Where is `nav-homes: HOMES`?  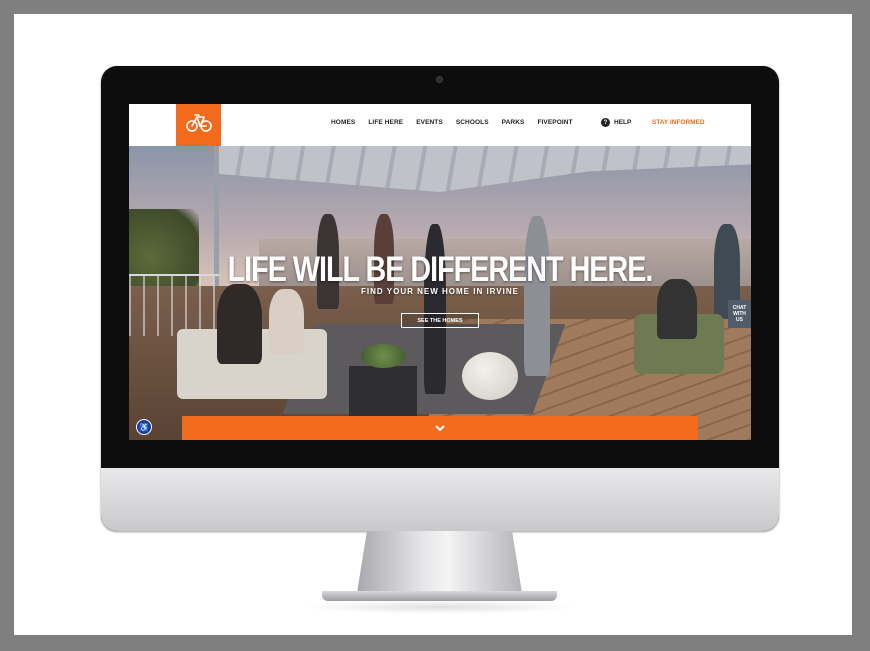 nav-homes: HOMES is located at coordinates (343, 122).